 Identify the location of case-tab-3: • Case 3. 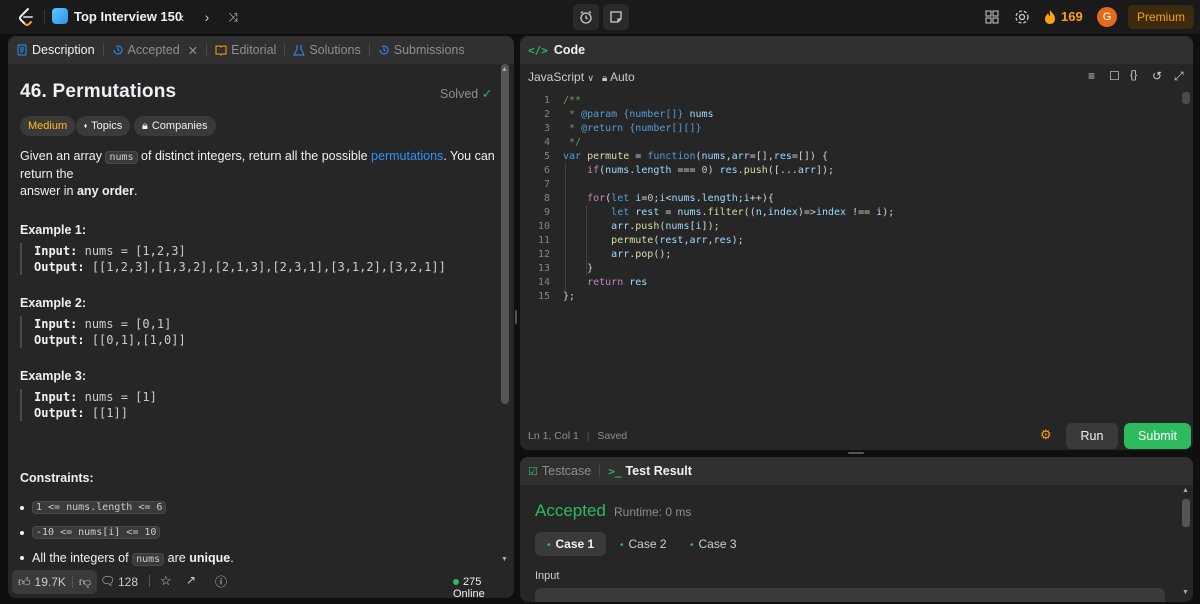
(713, 544).